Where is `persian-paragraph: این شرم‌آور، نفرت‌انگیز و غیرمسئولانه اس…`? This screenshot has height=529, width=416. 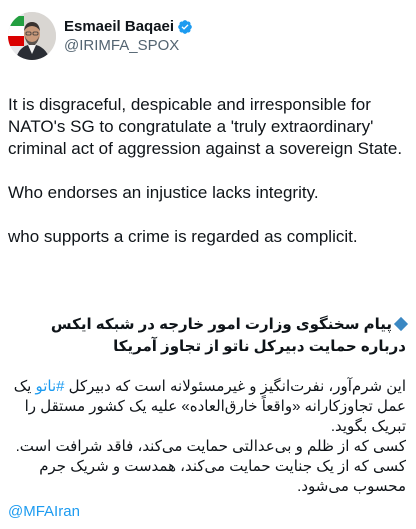 persian-paragraph: این شرم‌آور، نفرت‌انگیز و غیرمسئولانه اس… is located at coordinates (207, 407).